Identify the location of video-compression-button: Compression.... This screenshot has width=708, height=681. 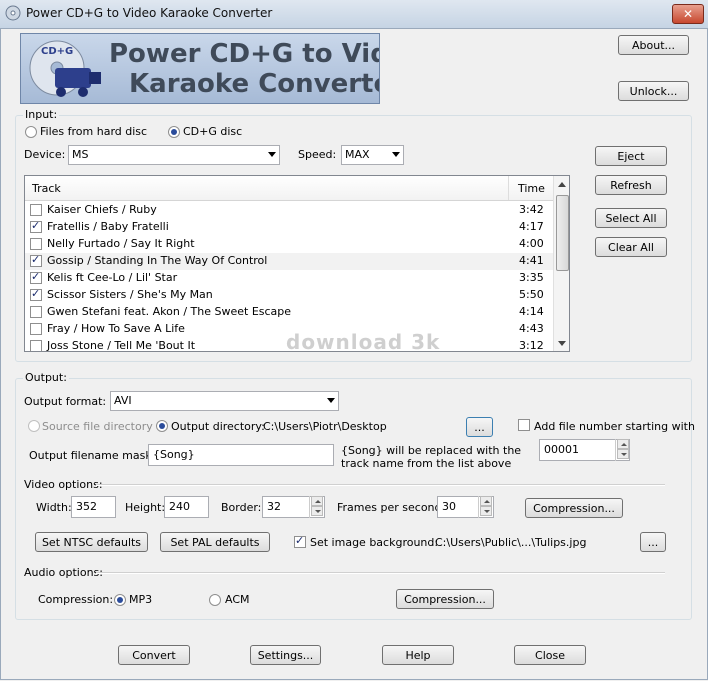
(574, 508).